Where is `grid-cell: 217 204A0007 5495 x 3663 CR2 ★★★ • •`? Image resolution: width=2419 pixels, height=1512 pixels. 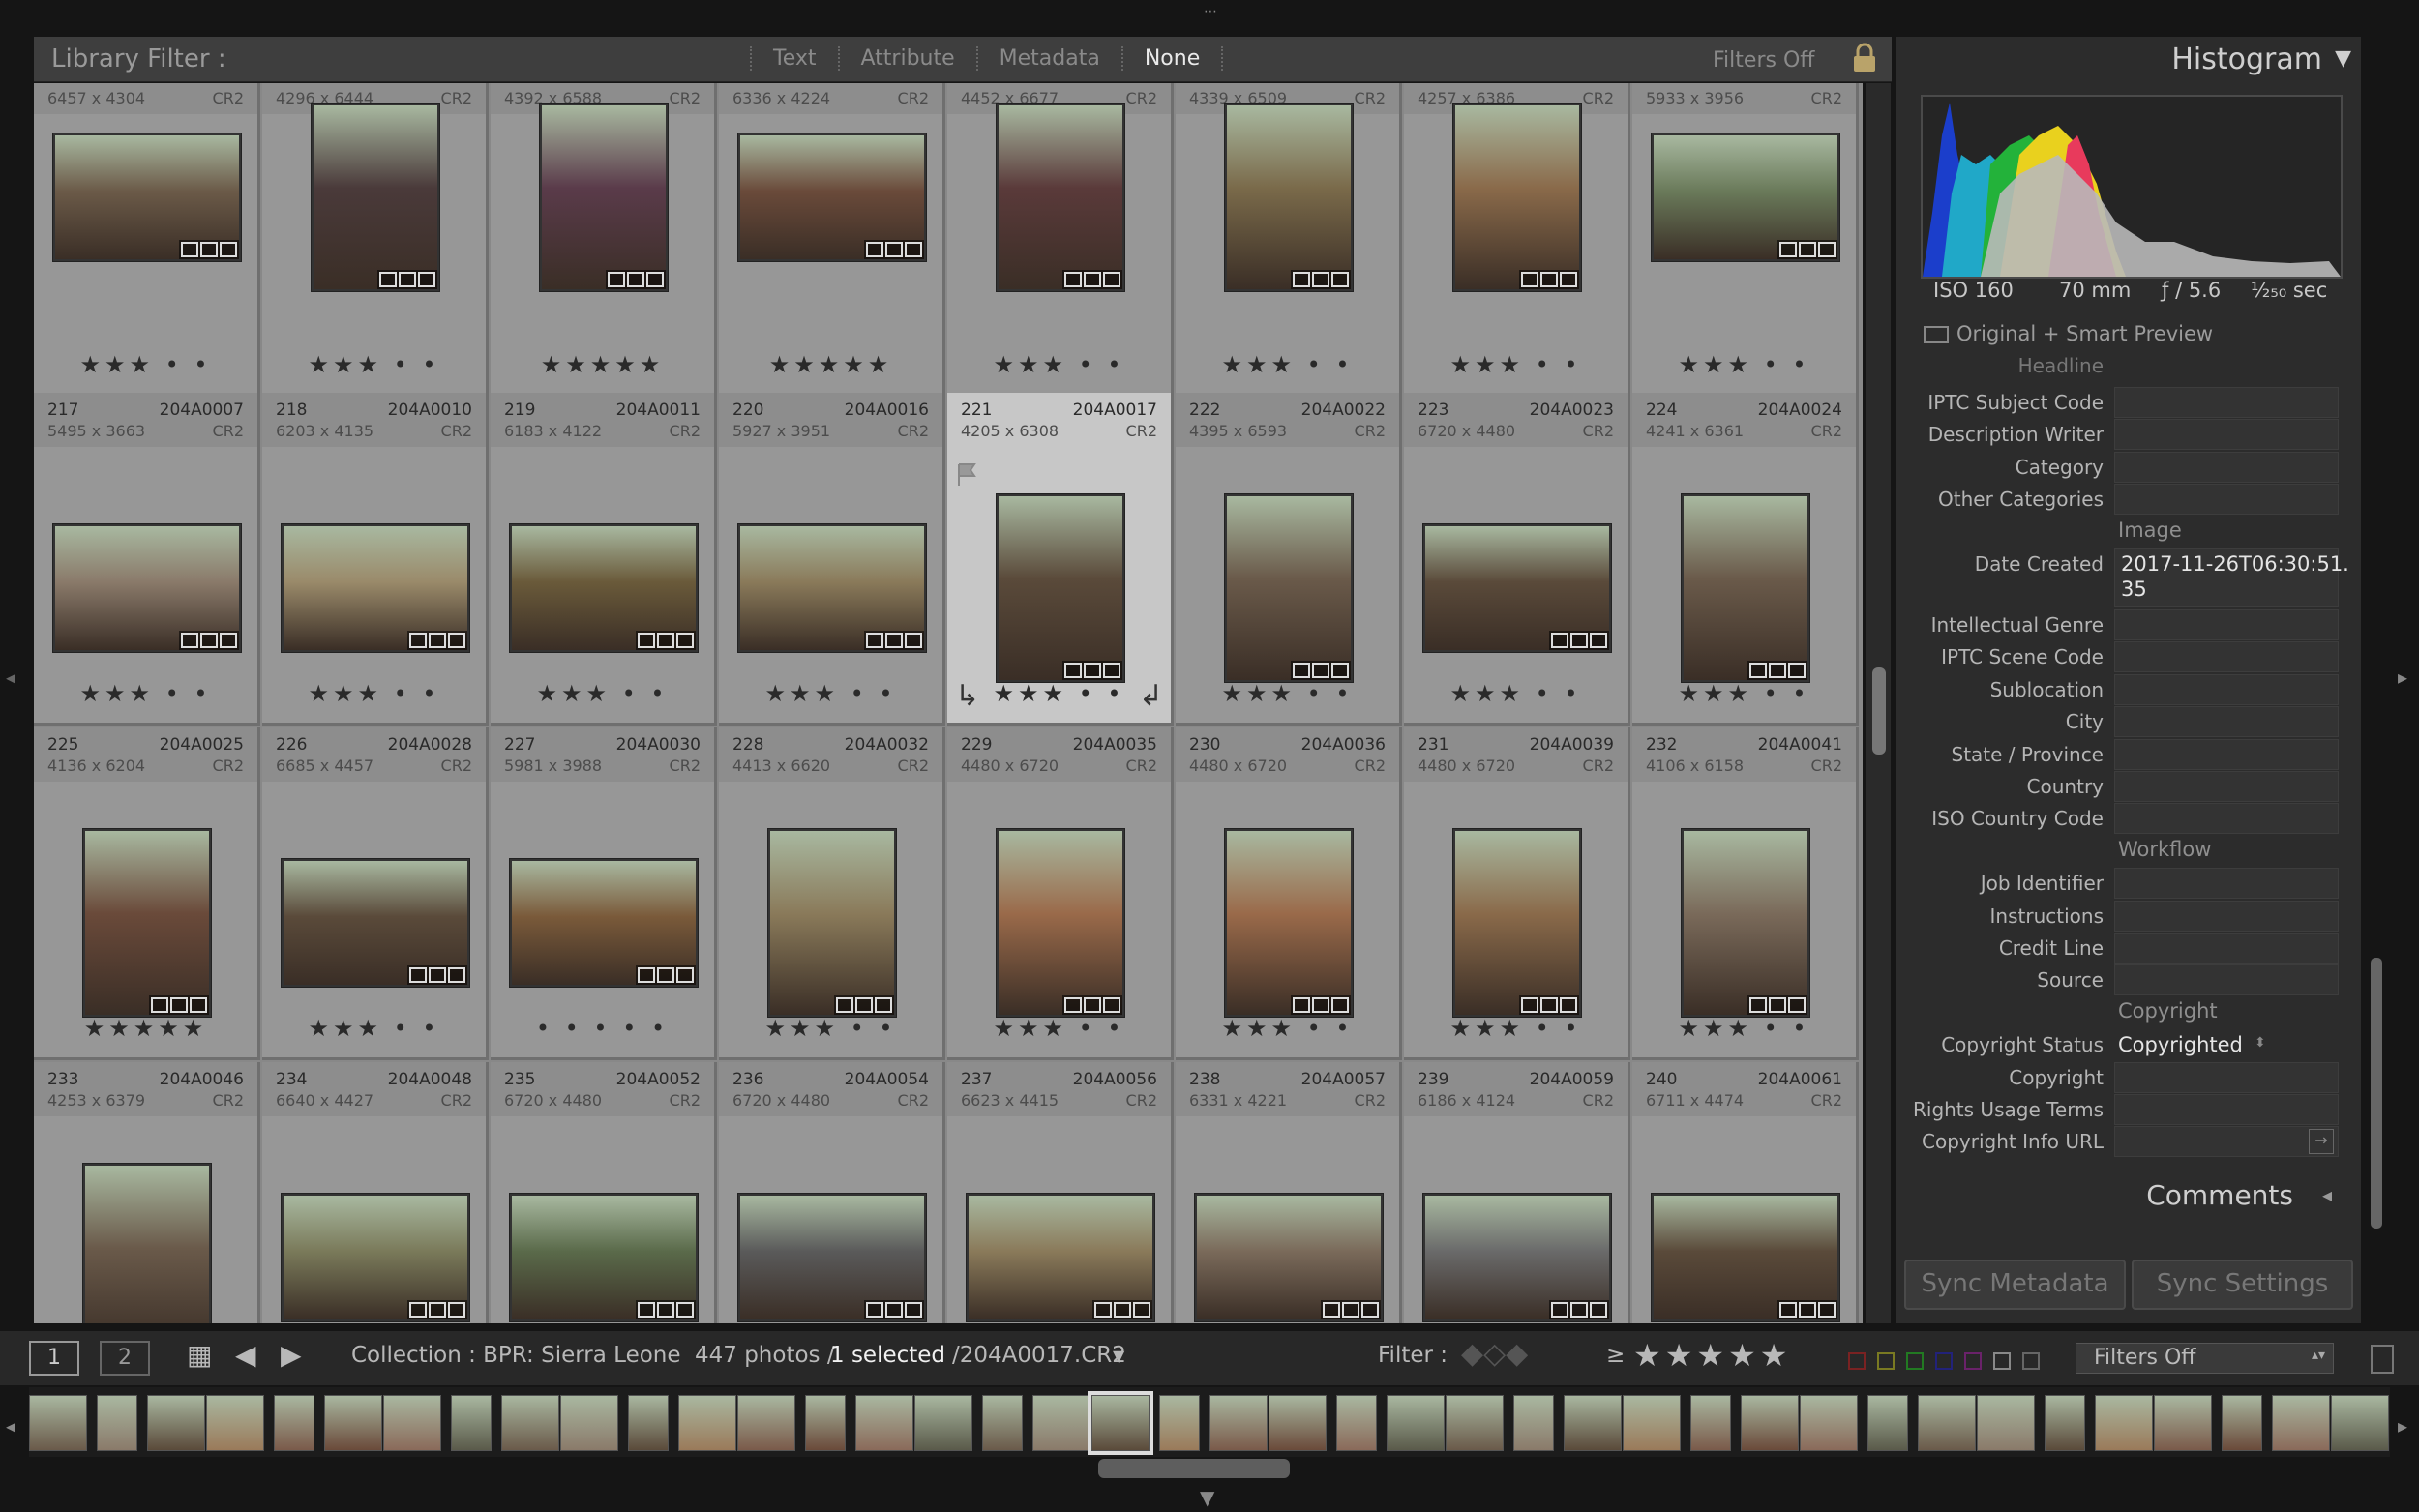 grid-cell: 217 204A0007 5495 x 3663 CR2 ★★★ • • is located at coordinates (147, 559).